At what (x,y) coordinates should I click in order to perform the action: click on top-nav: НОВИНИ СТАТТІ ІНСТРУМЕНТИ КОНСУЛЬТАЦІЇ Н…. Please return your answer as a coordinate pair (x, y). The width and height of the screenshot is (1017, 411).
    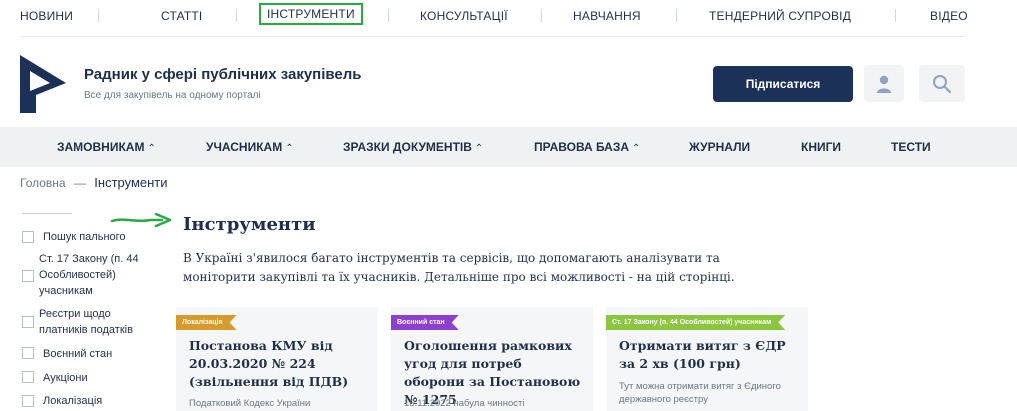
    Looking at the image, I should click on (508, 16).